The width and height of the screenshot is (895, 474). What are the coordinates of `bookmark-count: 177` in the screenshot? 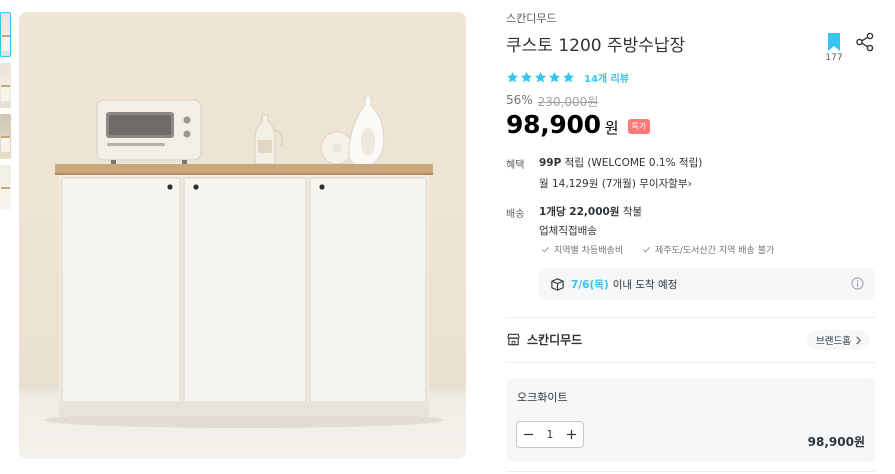 It's located at (834, 58).